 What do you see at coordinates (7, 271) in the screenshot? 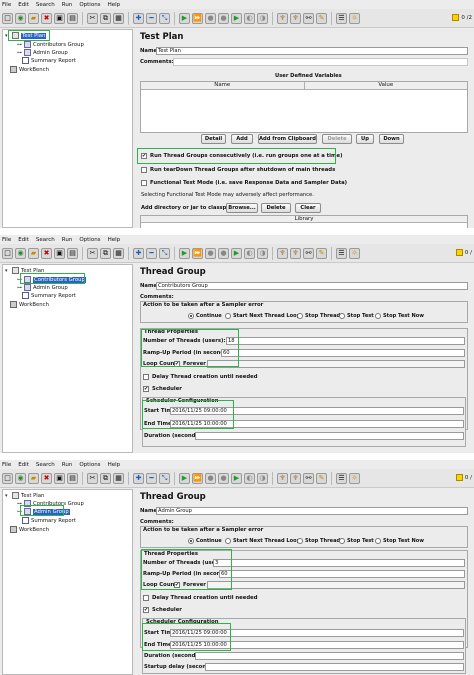
I see `collapse-arrow-icon: ▾` at bounding box center [7, 271].